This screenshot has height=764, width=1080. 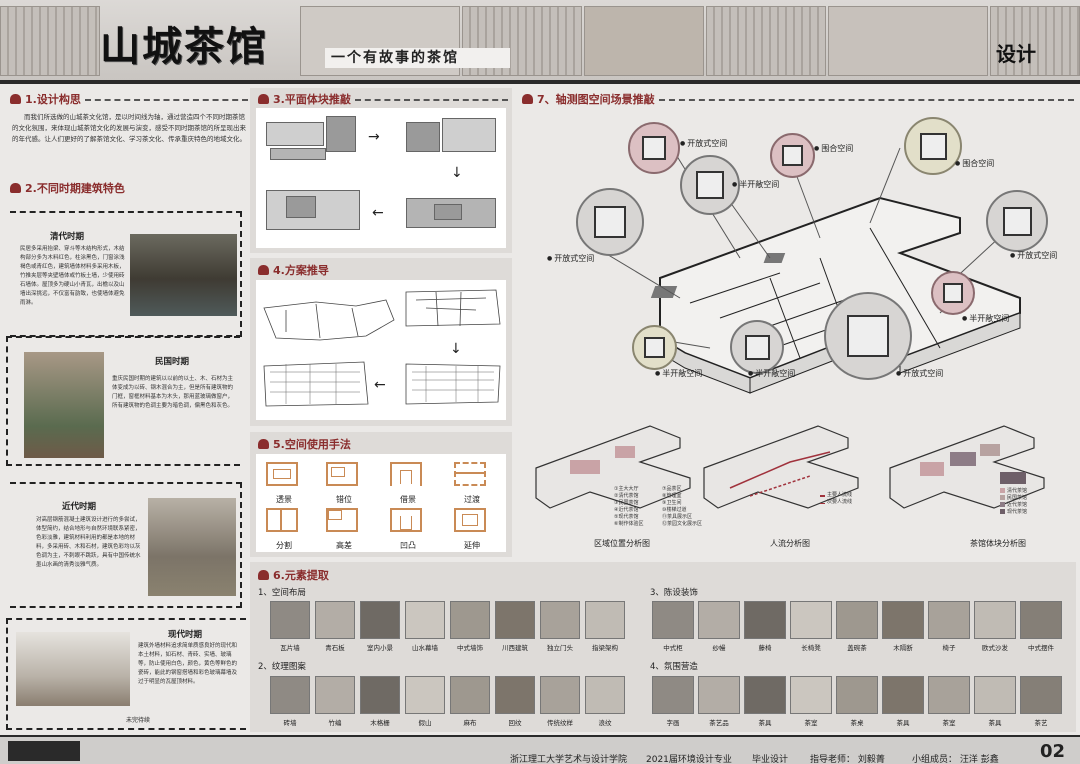 I want to click on element-label: 欧式沙发, so click(x=995, y=648).